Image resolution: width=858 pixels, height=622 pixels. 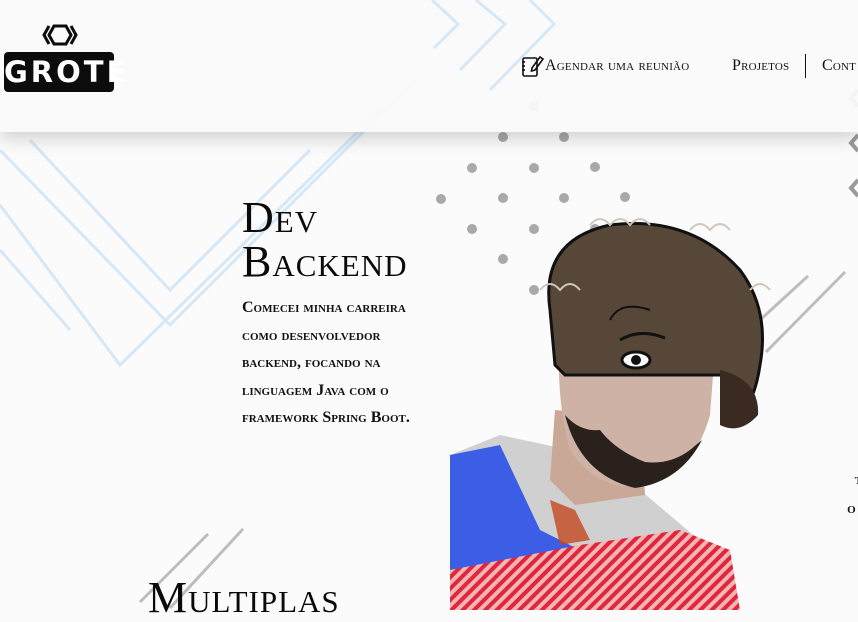 I want to click on hero-title-line2: Backend, so click(x=325, y=261).